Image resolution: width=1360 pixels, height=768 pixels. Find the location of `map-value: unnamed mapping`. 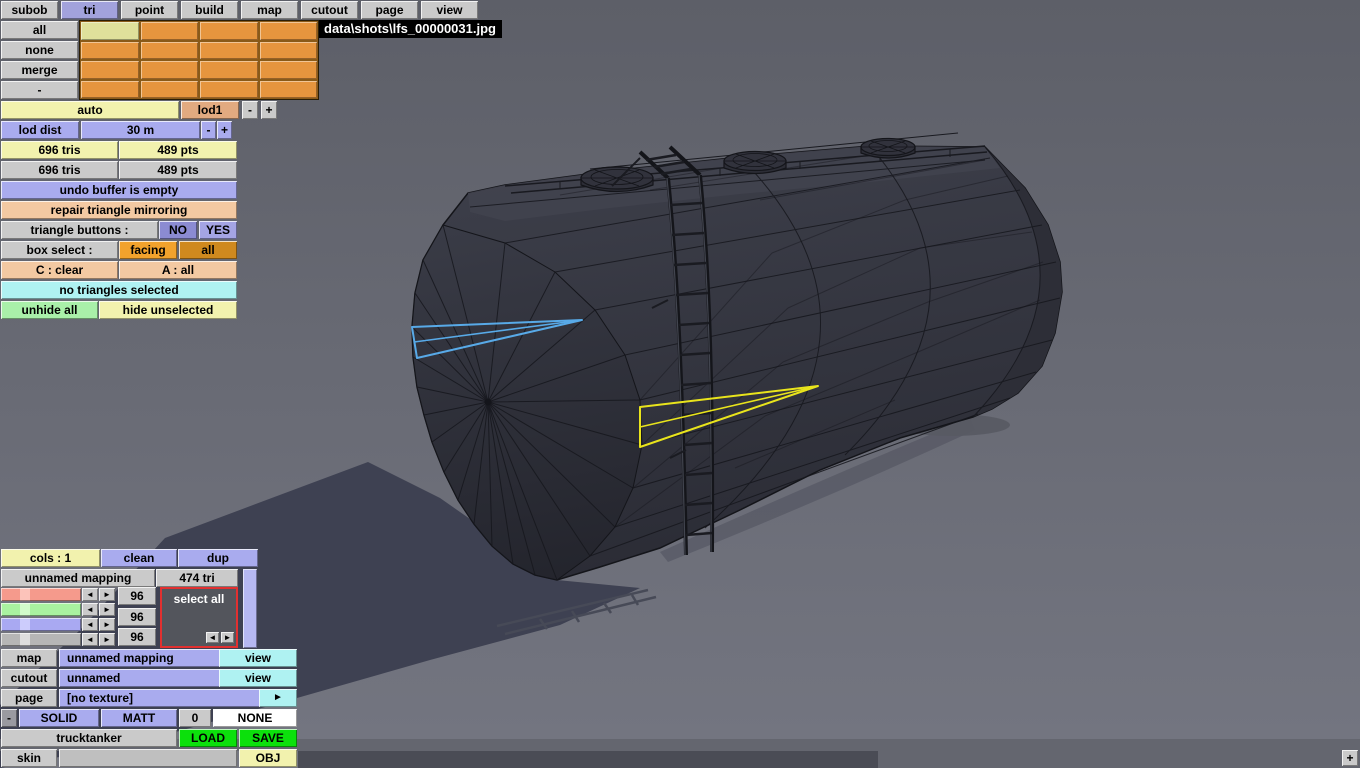

map-value: unnamed mapping is located at coordinates (142, 658).